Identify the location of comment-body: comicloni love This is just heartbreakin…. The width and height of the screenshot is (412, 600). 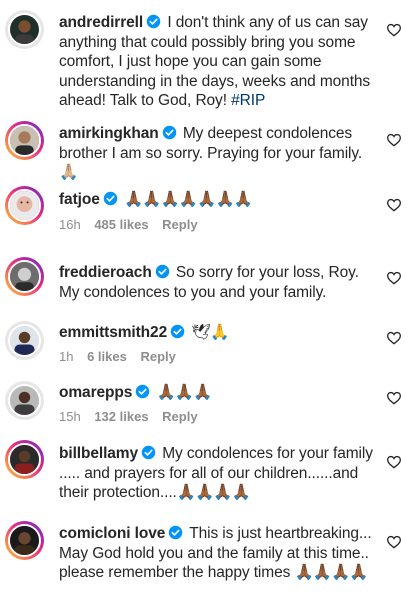
(218, 553).